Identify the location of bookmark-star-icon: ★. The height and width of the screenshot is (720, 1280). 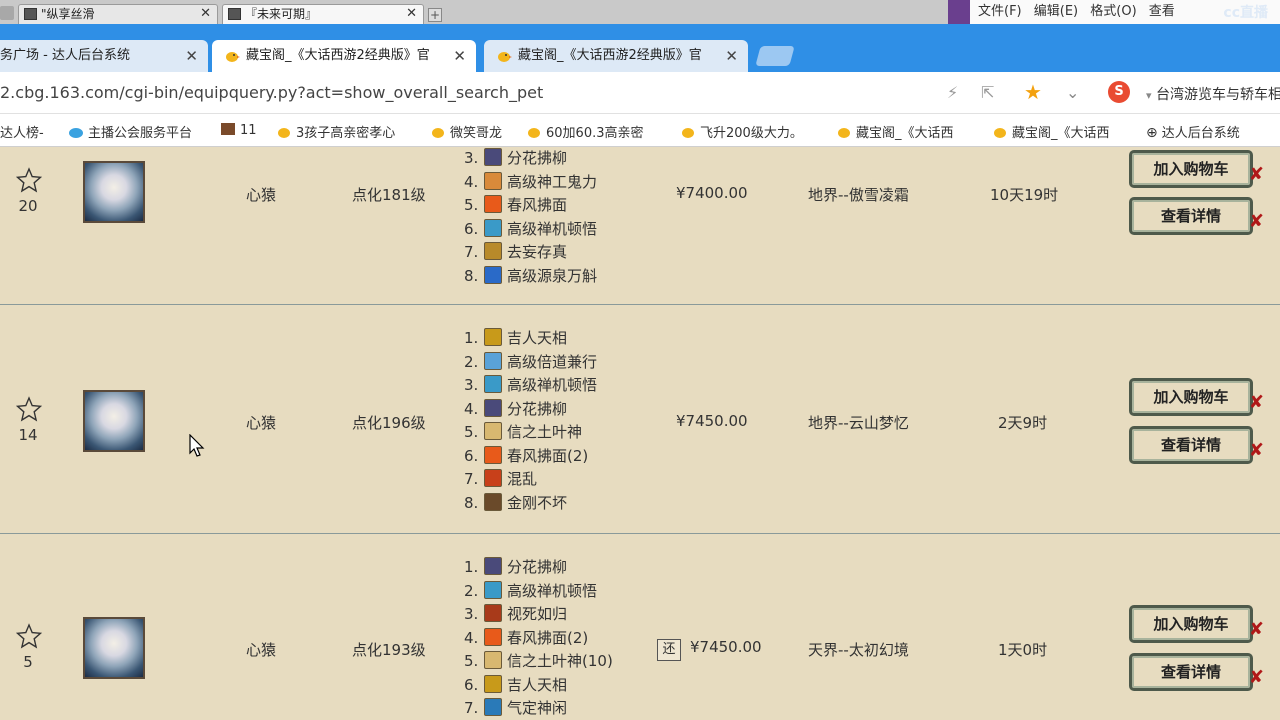
(1033, 92).